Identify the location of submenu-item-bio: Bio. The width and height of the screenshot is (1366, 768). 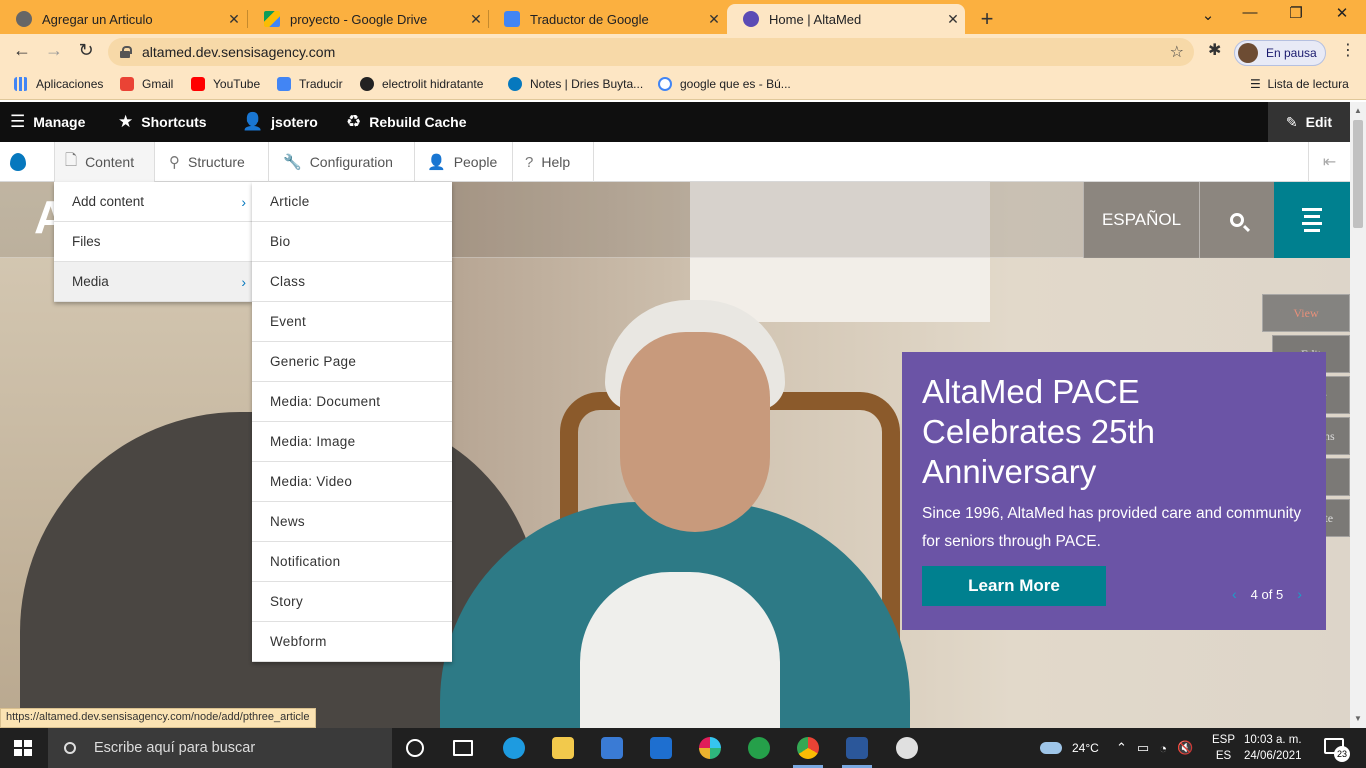
(352, 242).